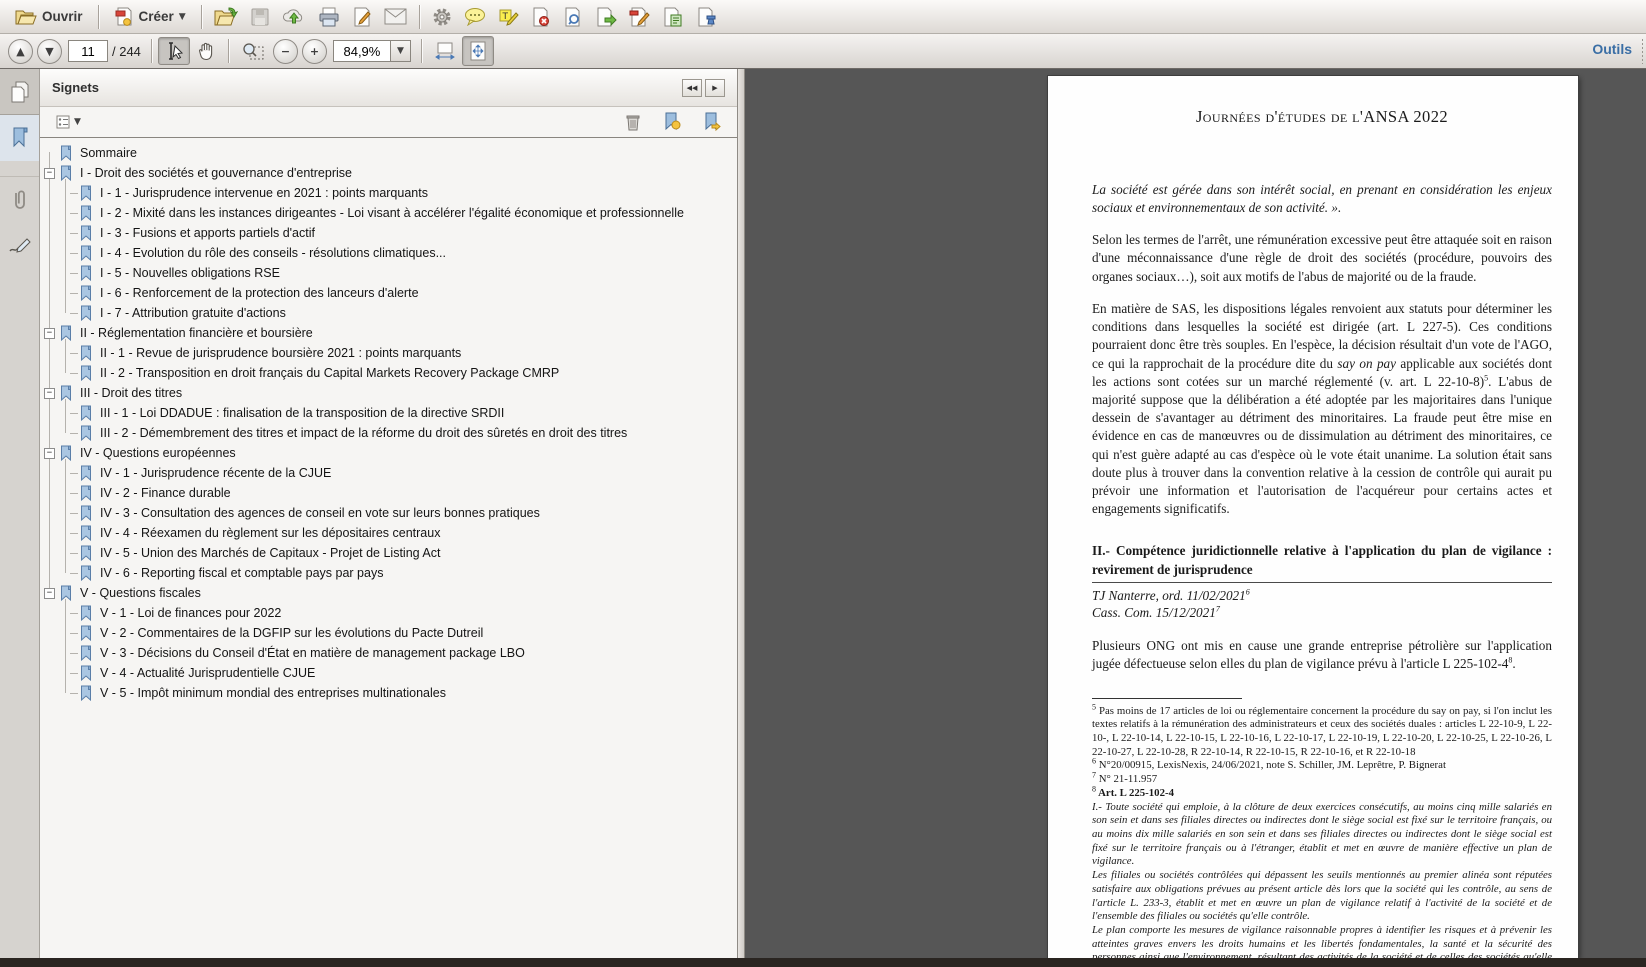 The image size is (1646, 967). What do you see at coordinates (388, 313) in the screenshot?
I see `bookmark-item: I - 7 - Attribution gratuite d'actions` at bounding box center [388, 313].